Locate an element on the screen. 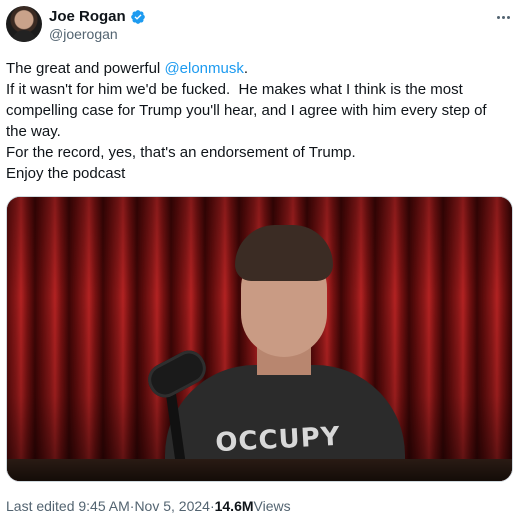 The width and height of the screenshot is (518, 519). more-horizontal-icon is located at coordinates (503, 17).